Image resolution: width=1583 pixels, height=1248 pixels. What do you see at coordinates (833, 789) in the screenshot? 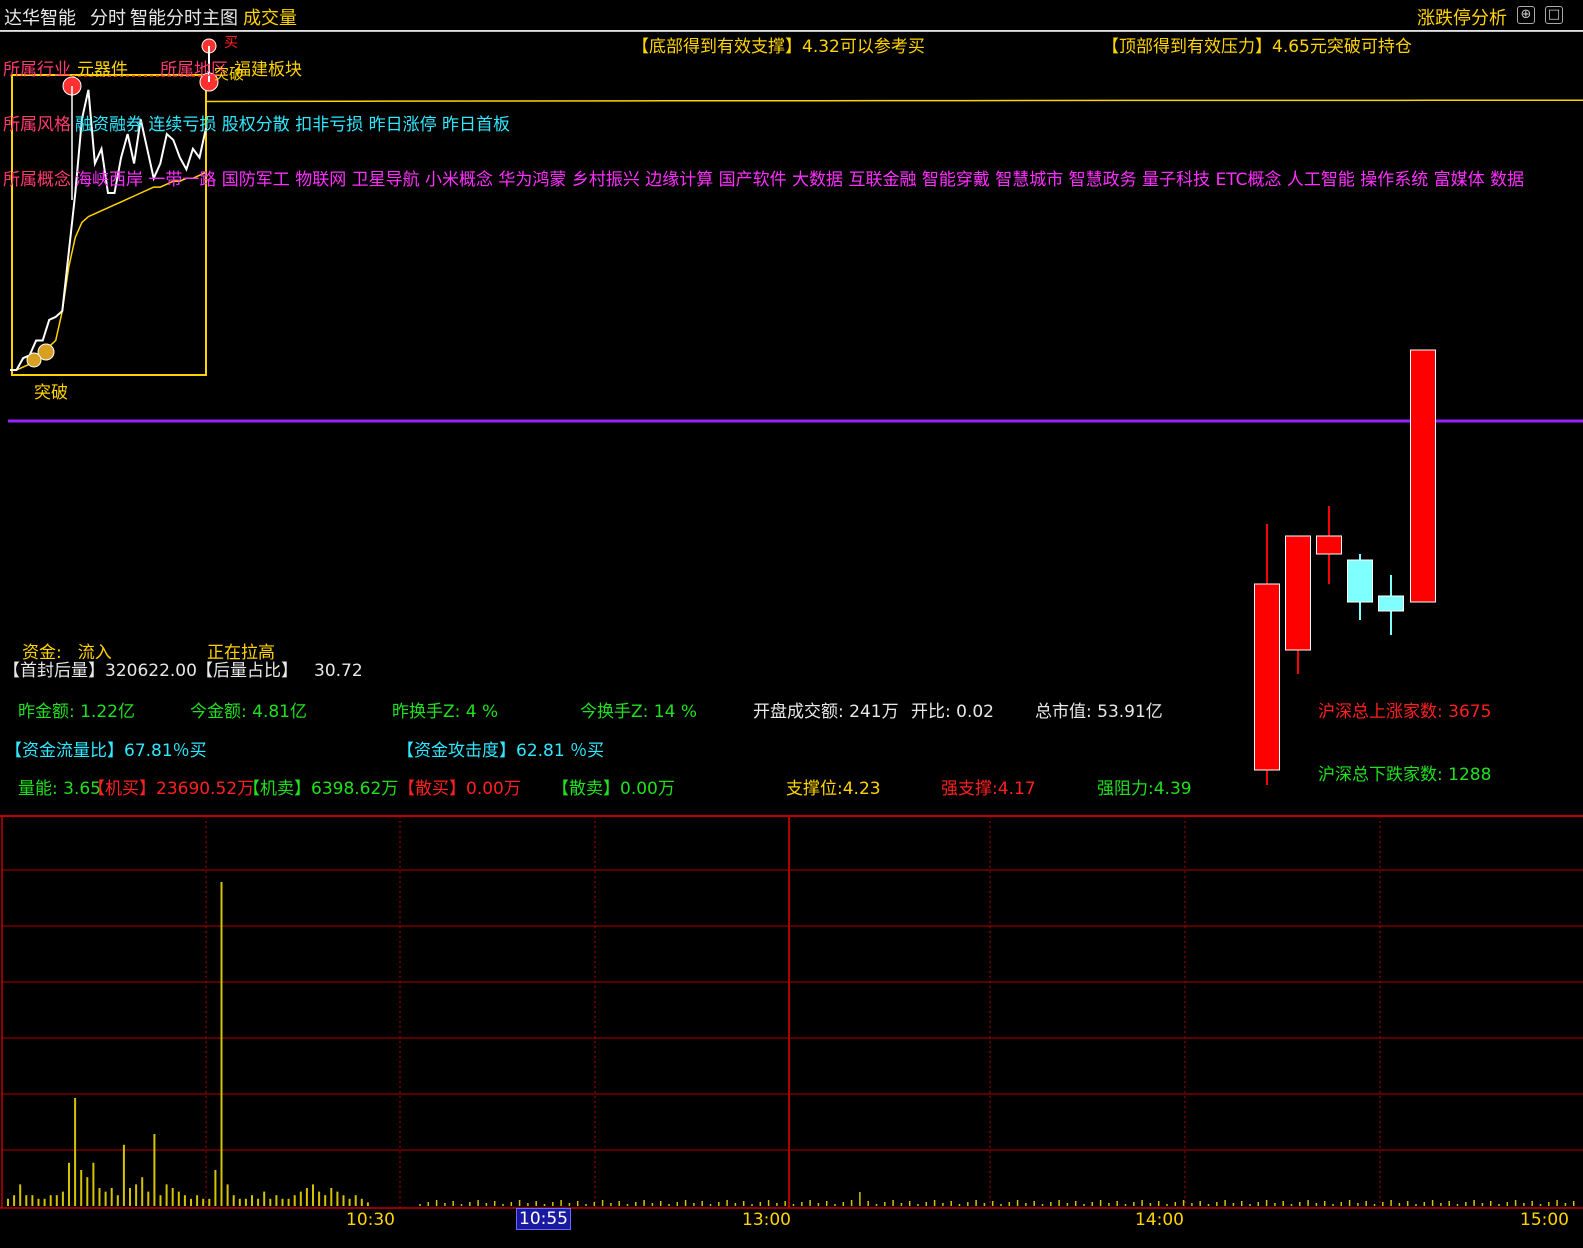
I see `support-level: 支撑位:4.23` at bounding box center [833, 789].